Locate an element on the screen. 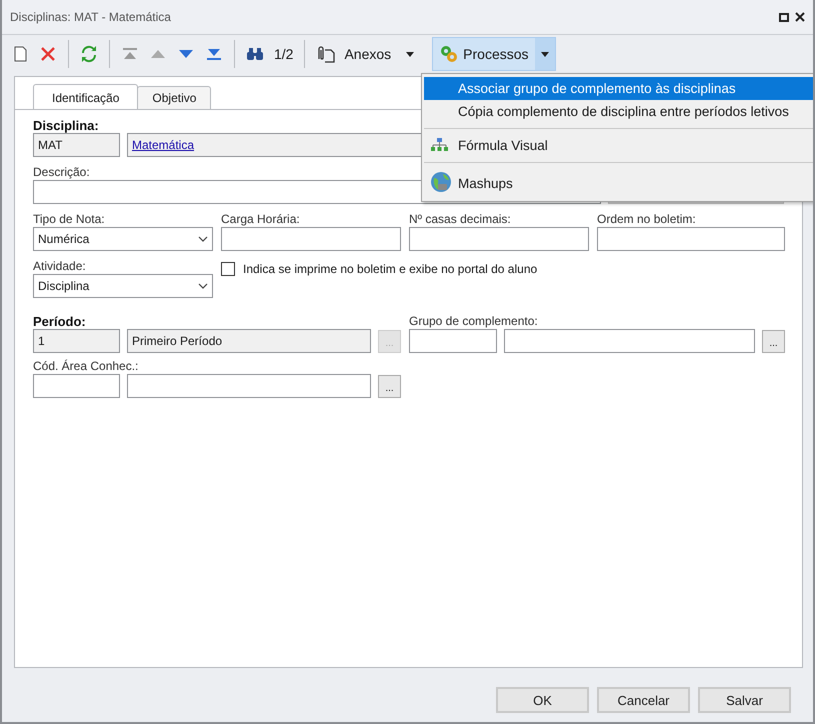  processes-button: Processos is located at coordinates (494, 54).